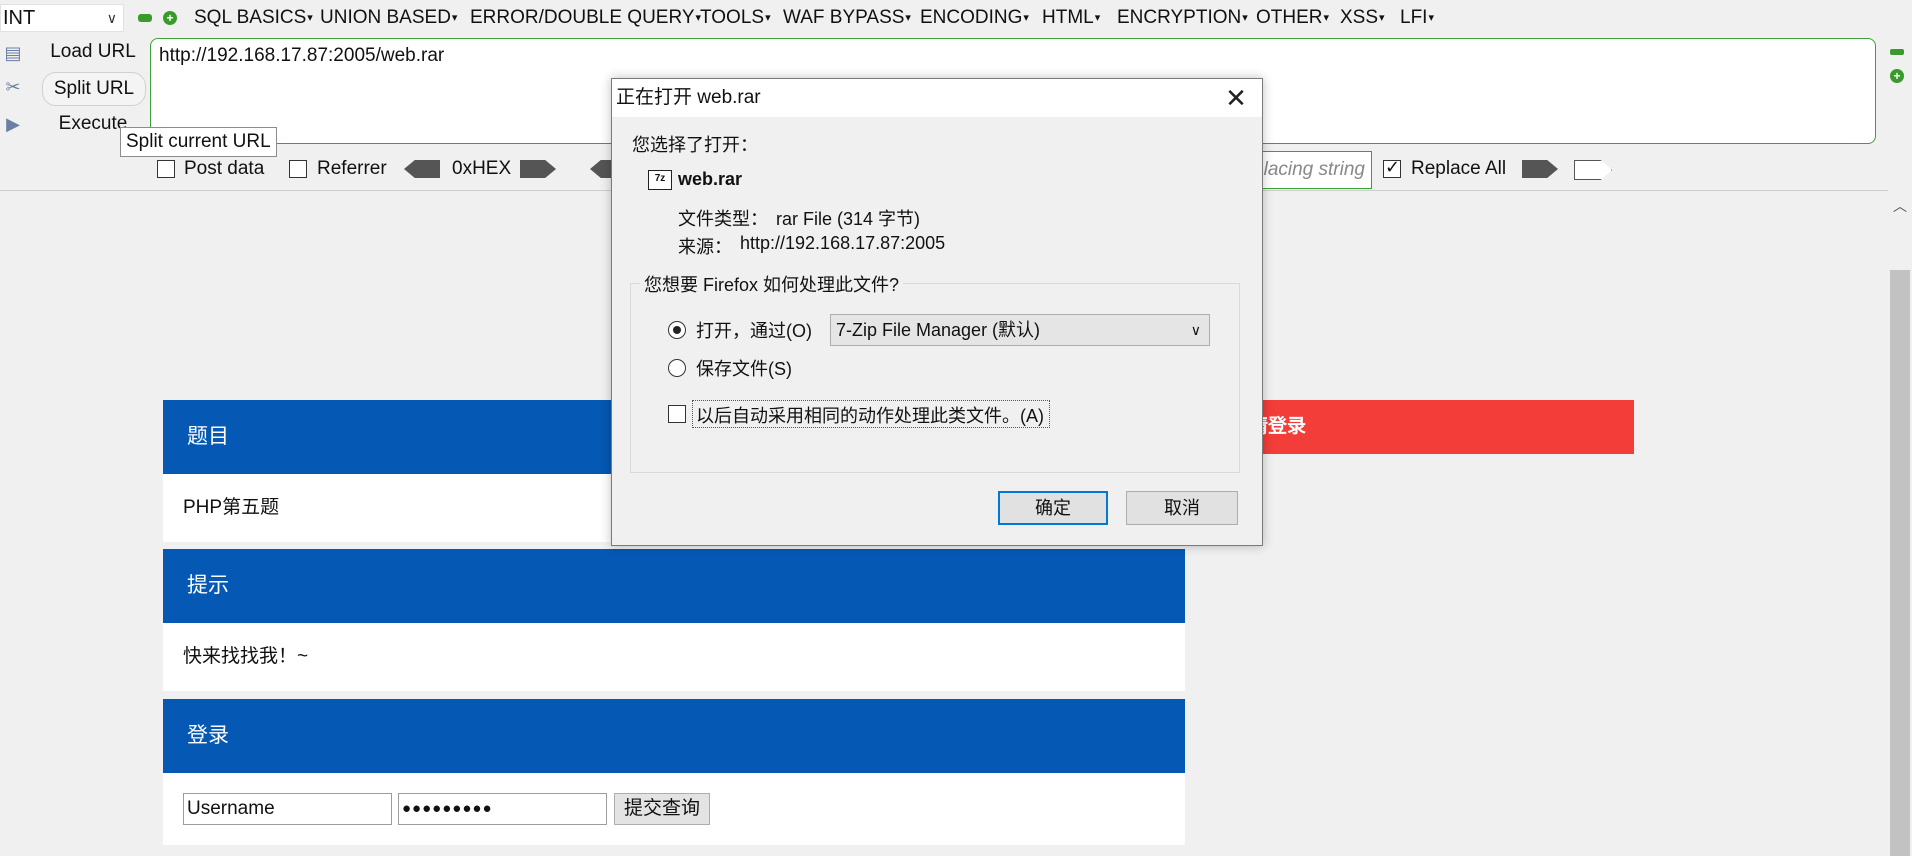 The image size is (1912, 856). What do you see at coordinates (1417, 18) in the screenshot?
I see `menu-lfi: LFI` at bounding box center [1417, 18].